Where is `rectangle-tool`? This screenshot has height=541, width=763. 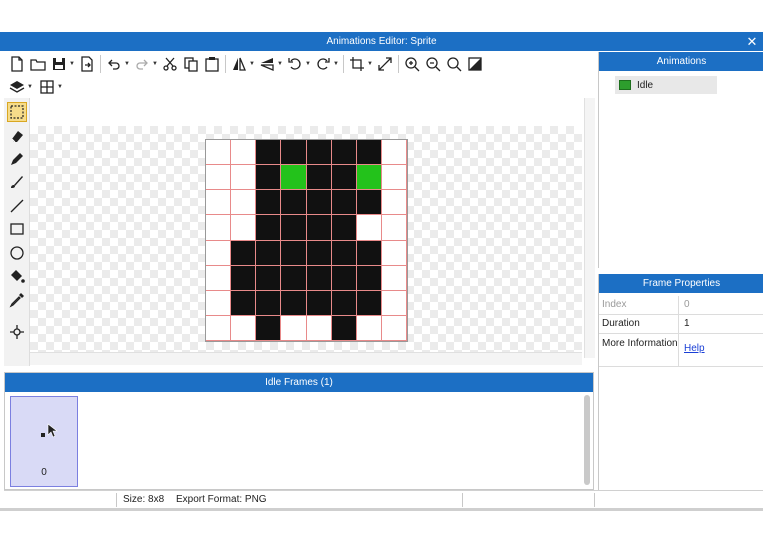 rectangle-tool is located at coordinates (17, 229).